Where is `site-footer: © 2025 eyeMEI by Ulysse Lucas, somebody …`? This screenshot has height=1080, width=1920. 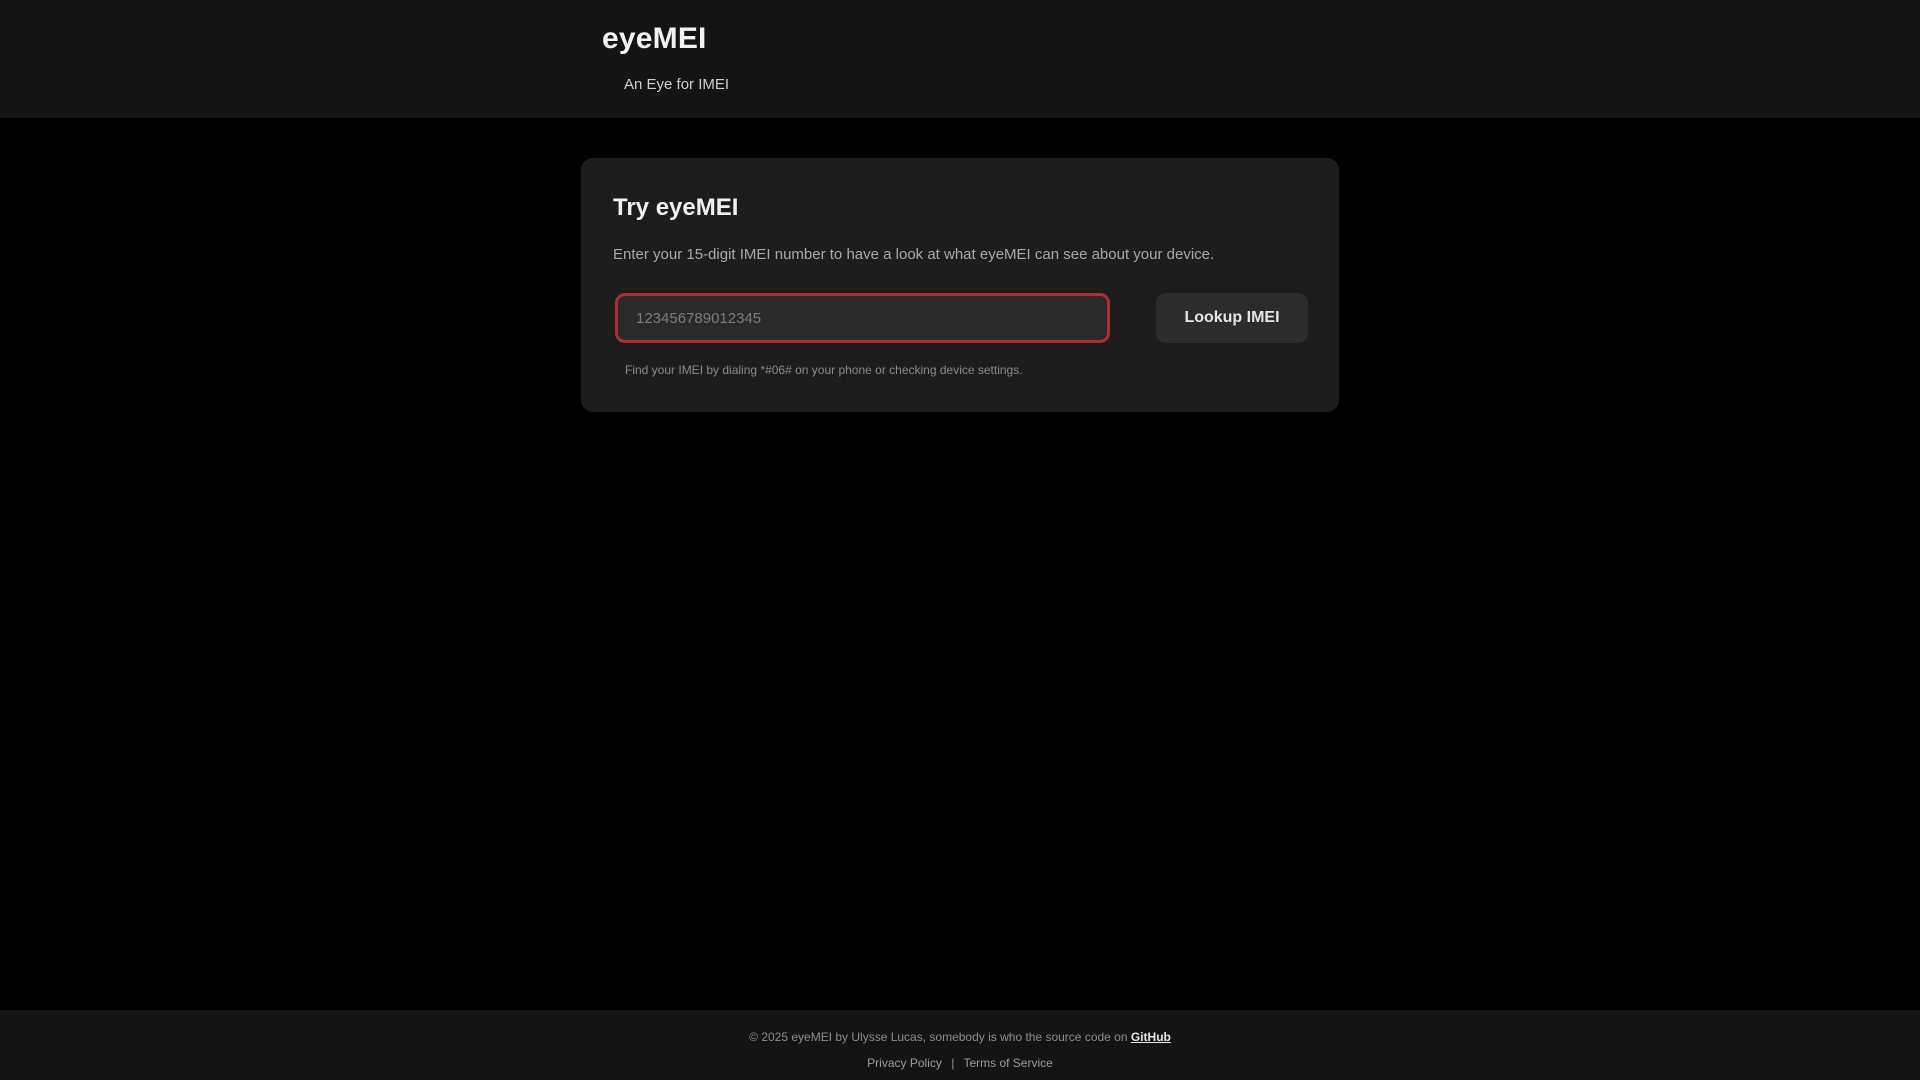 site-footer: © 2025 eyeMEI by Ulysse Lucas, somebody … is located at coordinates (960, 1045).